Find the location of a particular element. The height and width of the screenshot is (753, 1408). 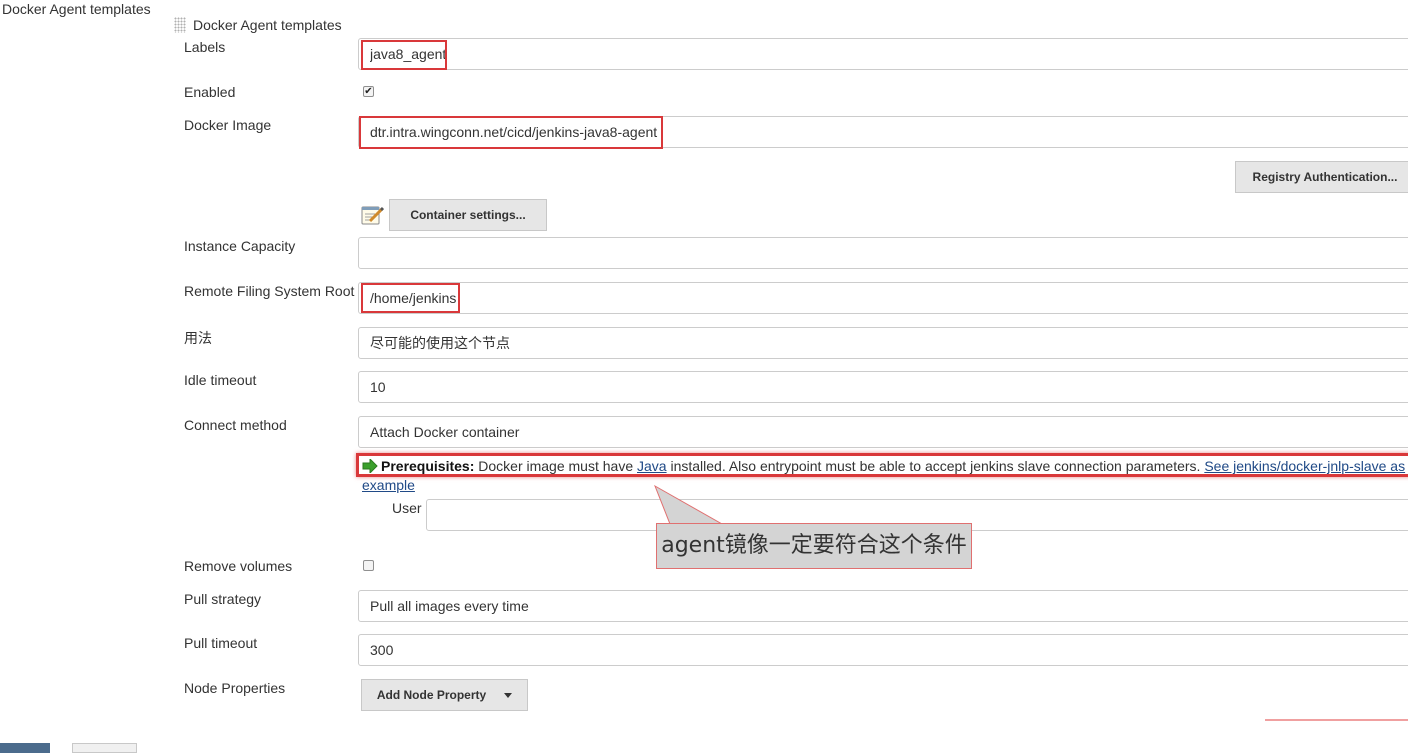

connect-method-label: Connect method is located at coordinates (235, 425).